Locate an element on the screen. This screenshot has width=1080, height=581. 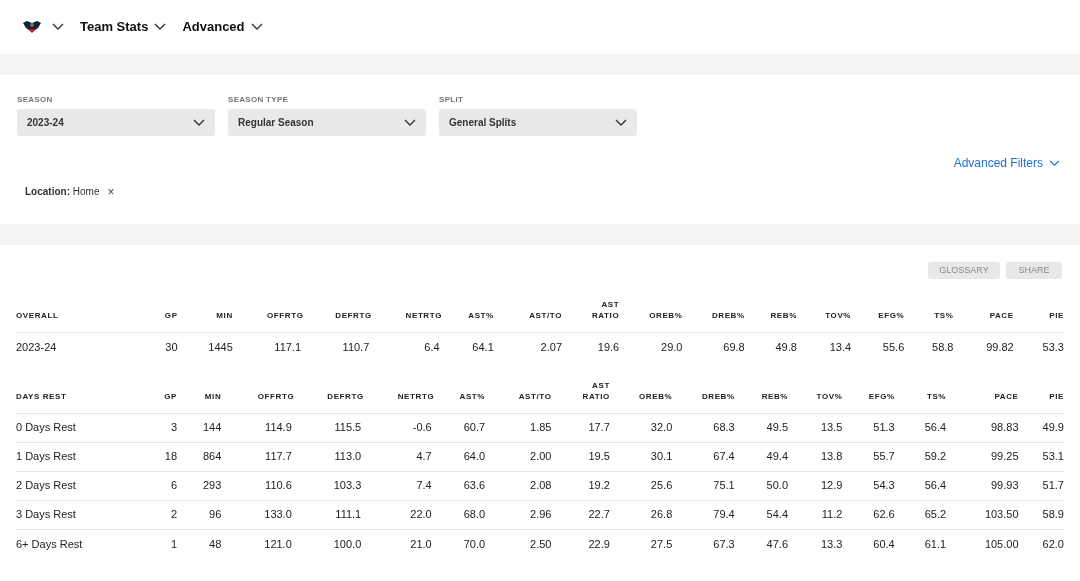
table-cell: 100.0 is located at coordinates (347, 543).